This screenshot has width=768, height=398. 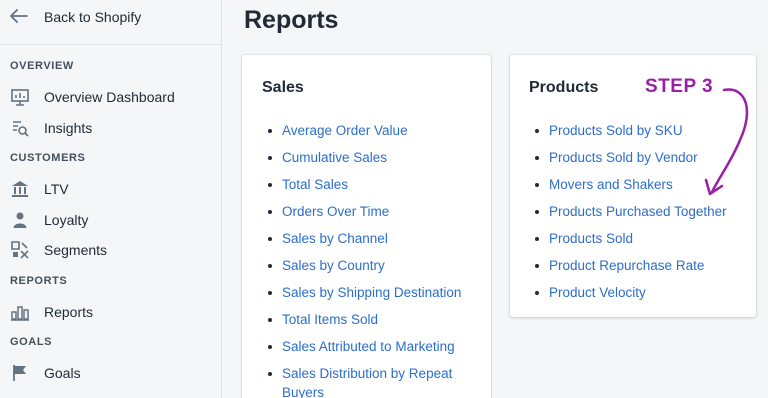 What do you see at coordinates (109, 97) in the screenshot?
I see `sidebar-item-label: Overview Dashboard` at bounding box center [109, 97].